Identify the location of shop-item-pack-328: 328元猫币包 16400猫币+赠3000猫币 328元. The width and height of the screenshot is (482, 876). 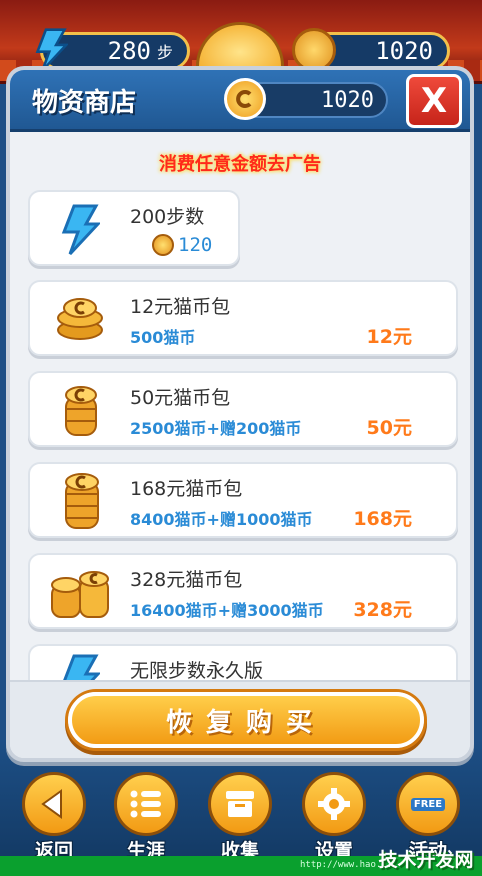
(243, 591).